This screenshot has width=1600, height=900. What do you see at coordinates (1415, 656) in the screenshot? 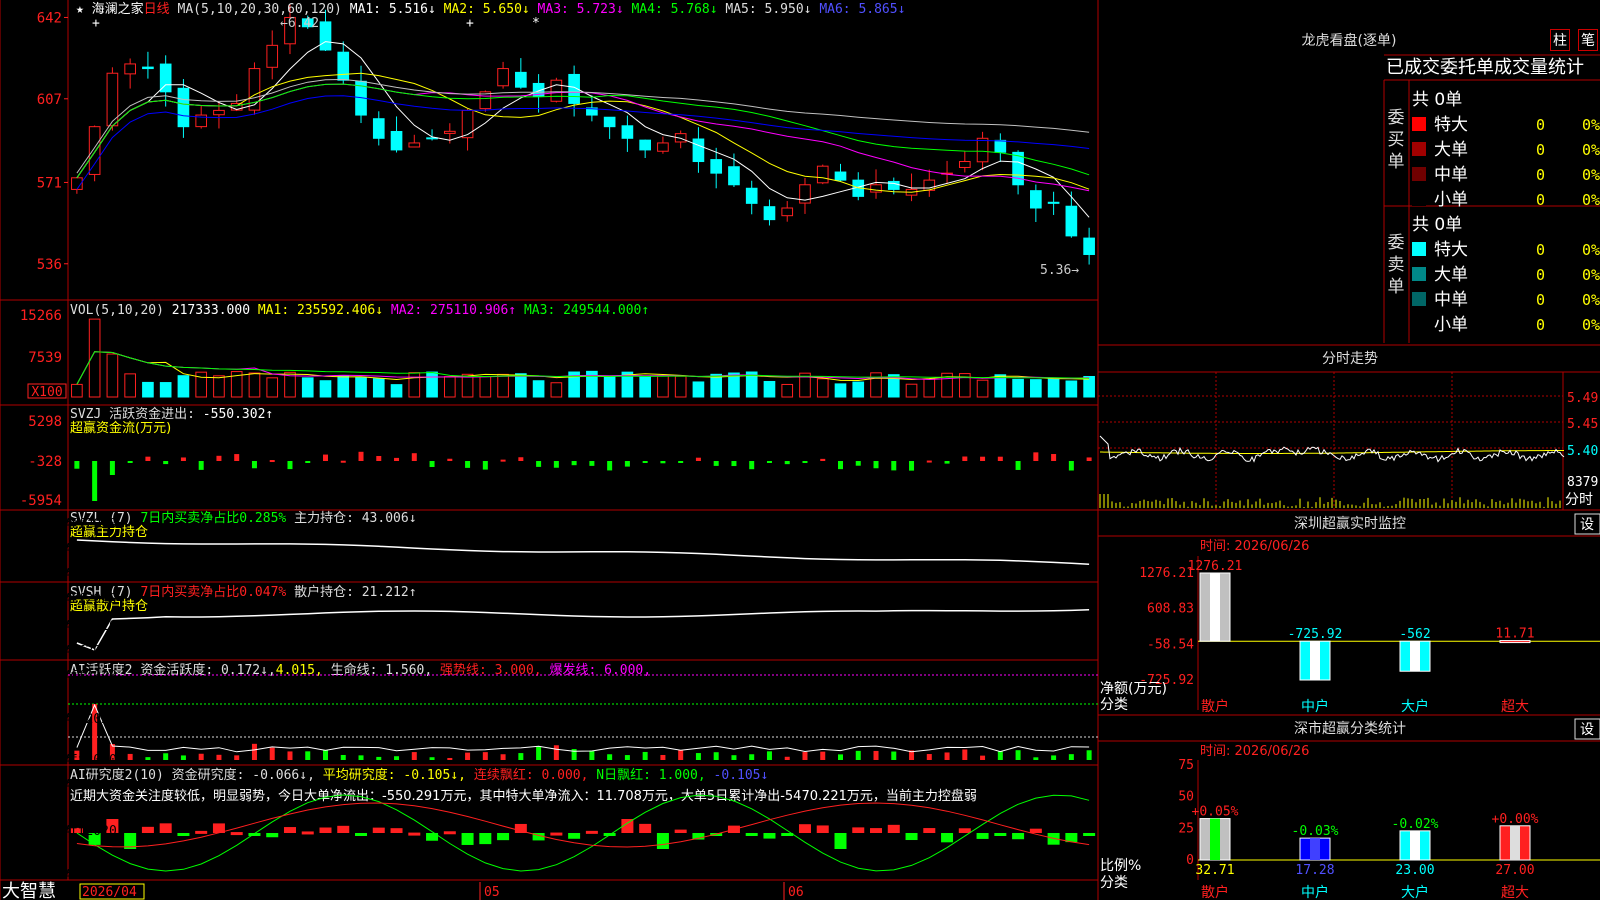
I see `realtime-bar-highlight` at bounding box center [1415, 656].